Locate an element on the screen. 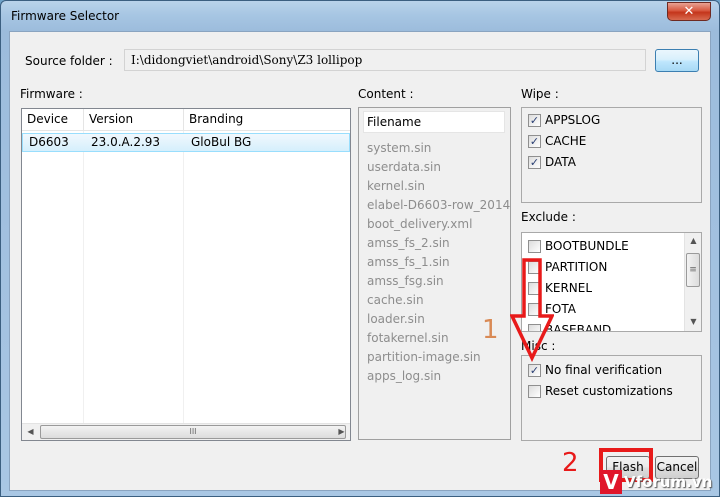 The height and width of the screenshot is (497, 720). scroll-left-icon: ◀ is located at coordinates (30, 432).